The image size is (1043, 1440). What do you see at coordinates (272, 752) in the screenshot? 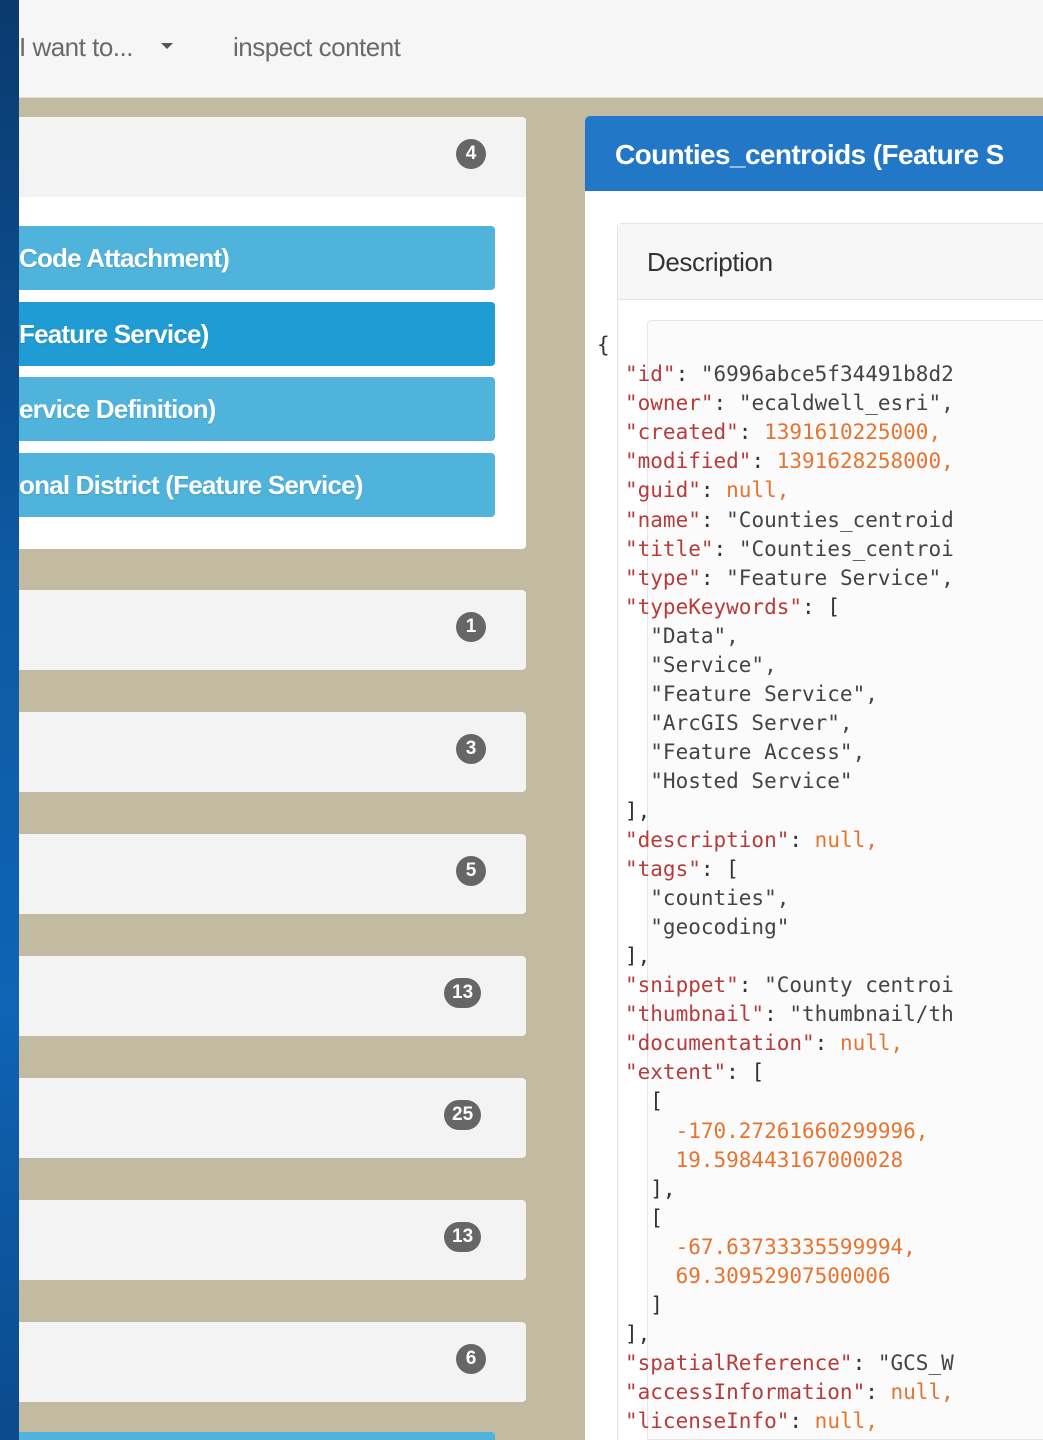
I see `group-panel: 3` at bounding box center [272, 752].